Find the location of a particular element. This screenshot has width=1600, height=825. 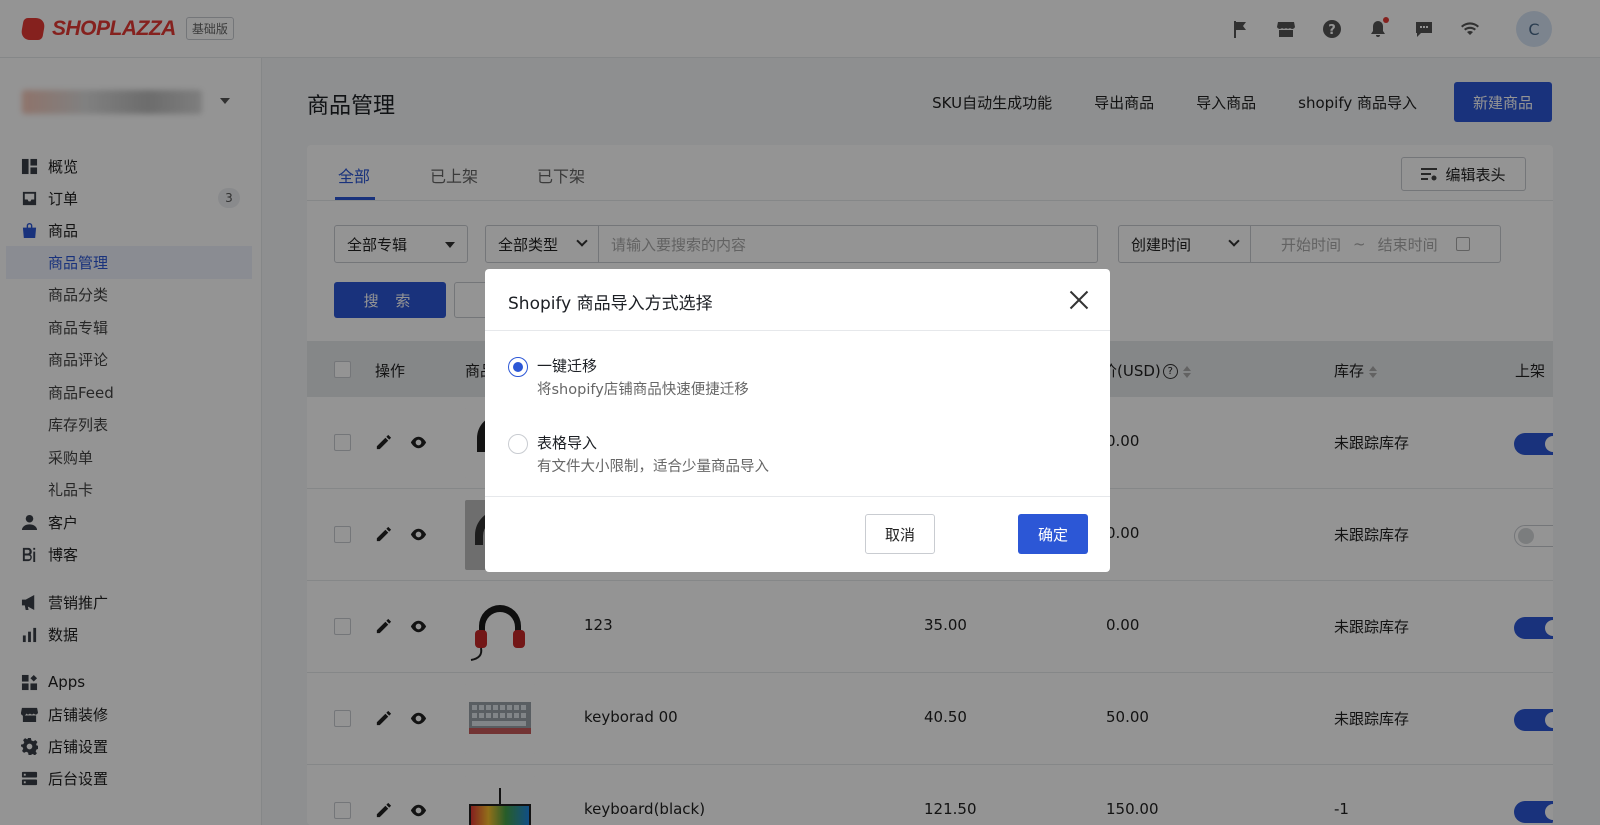

modal-title: Shopify 商品导入方式选择 is located at coordinates (610, 304).